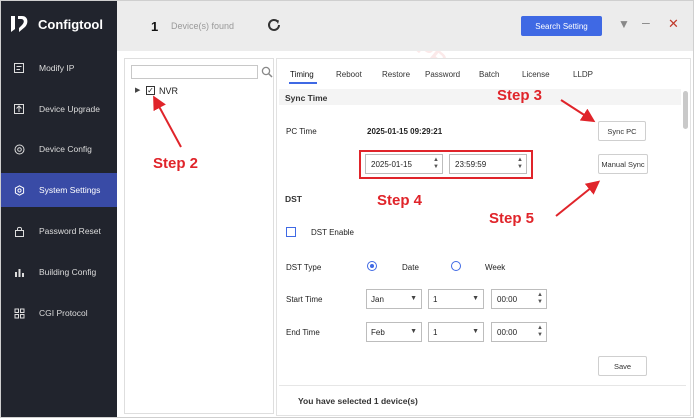 The image size is (694, 418). Describe the element at coordinates (400, 200) in the screenshot. I see `step-4-annotation: Step 4` at that location.